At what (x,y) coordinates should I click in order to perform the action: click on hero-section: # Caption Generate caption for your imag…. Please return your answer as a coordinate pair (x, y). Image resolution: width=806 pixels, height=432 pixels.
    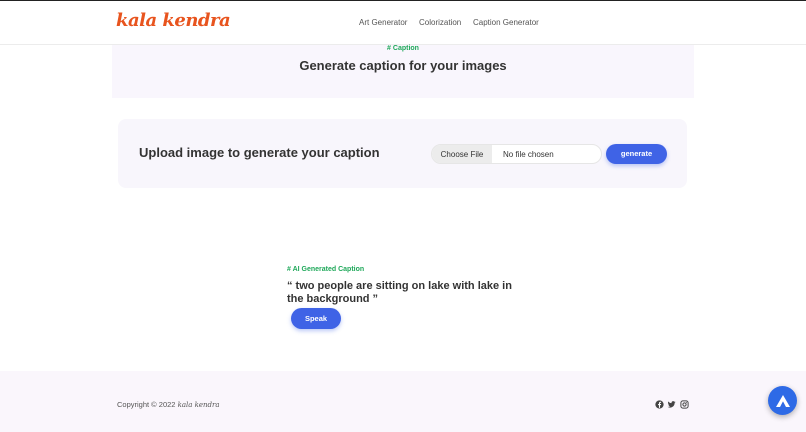
    Looking at the image, I should click on (403, 71).